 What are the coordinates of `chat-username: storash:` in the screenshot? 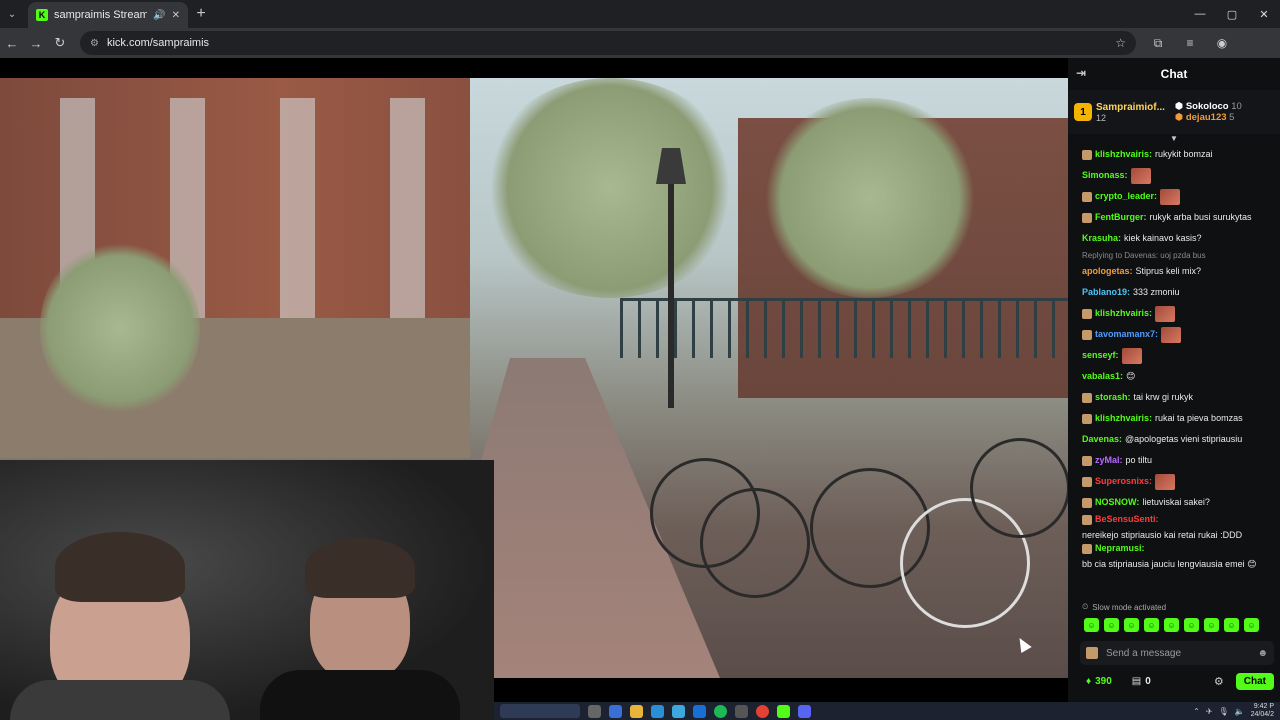 It's located at (1113, 397).